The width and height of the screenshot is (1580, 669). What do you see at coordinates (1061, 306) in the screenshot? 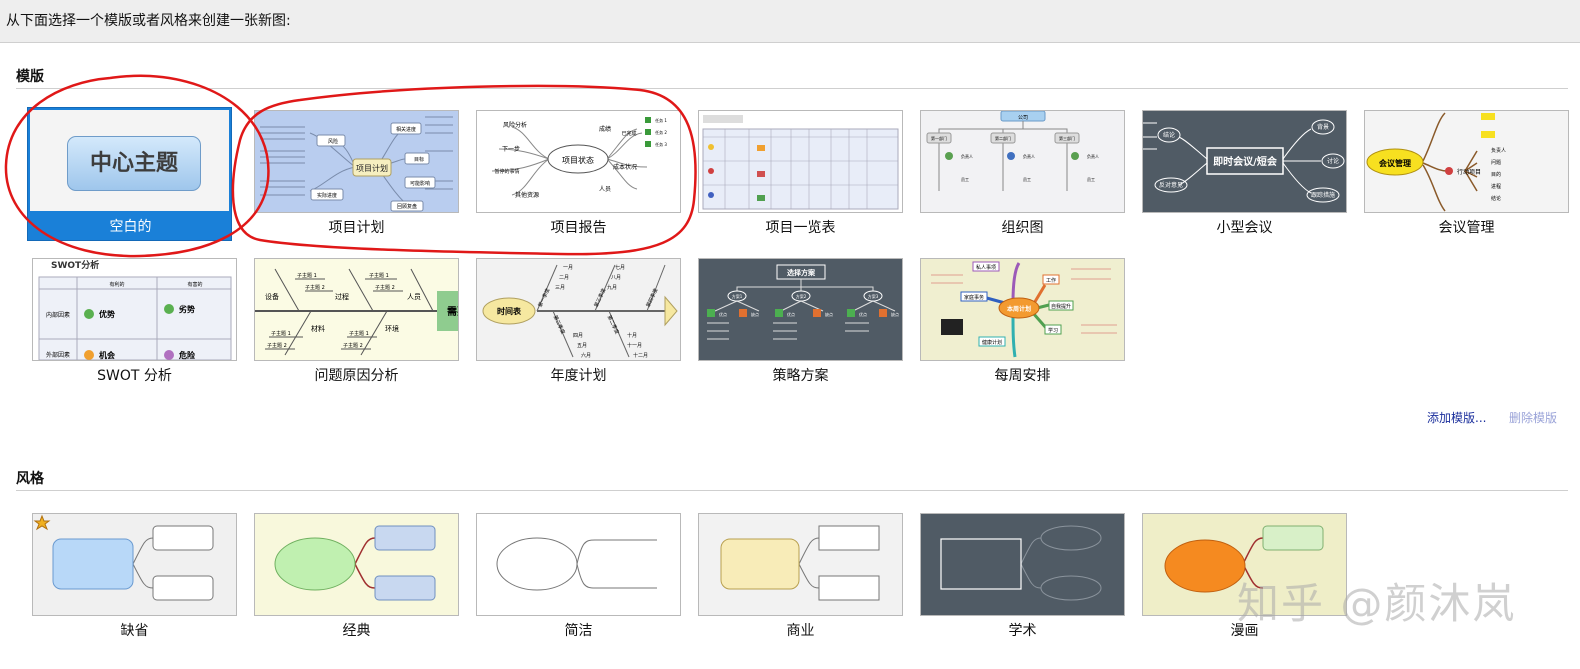
I see `weekly-node-growth: 自我提升` at bounding box center [1061, 306].